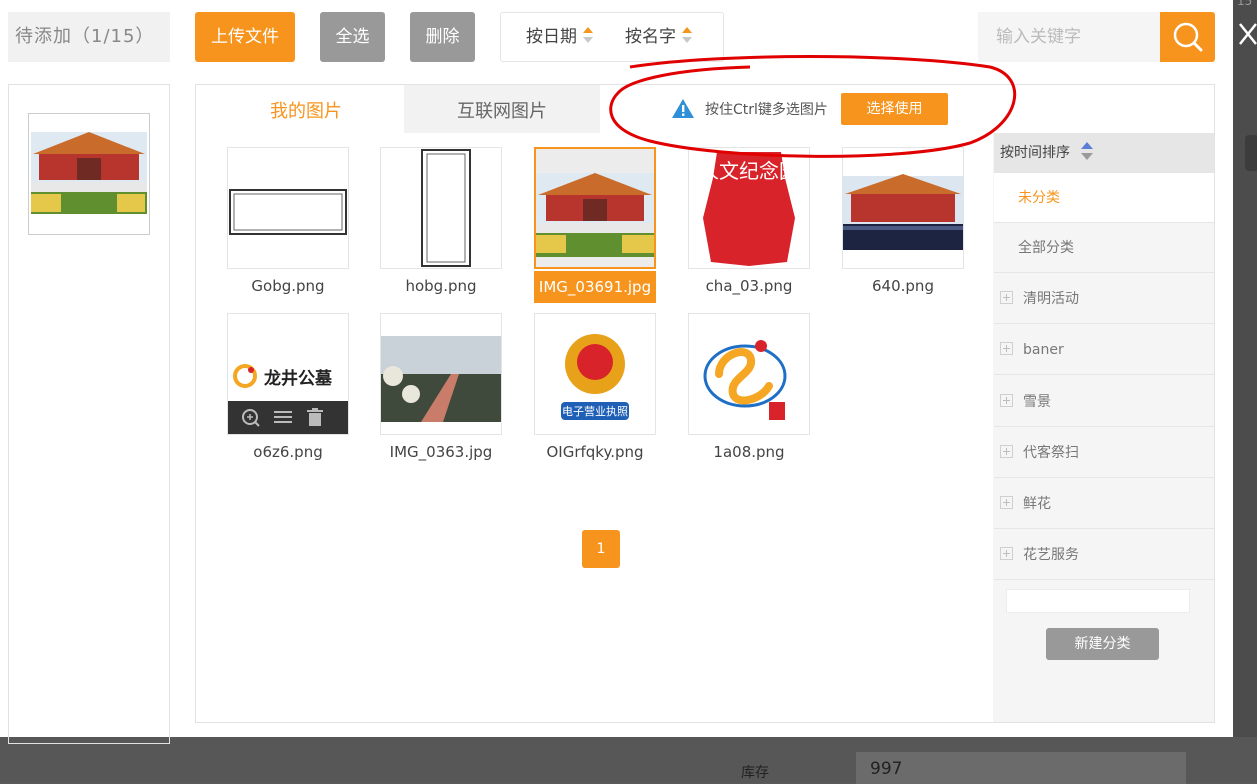 Image resolution: width=1257 pixels, height=784 pixels. I want to click on close-icon, so click(1246, 36).